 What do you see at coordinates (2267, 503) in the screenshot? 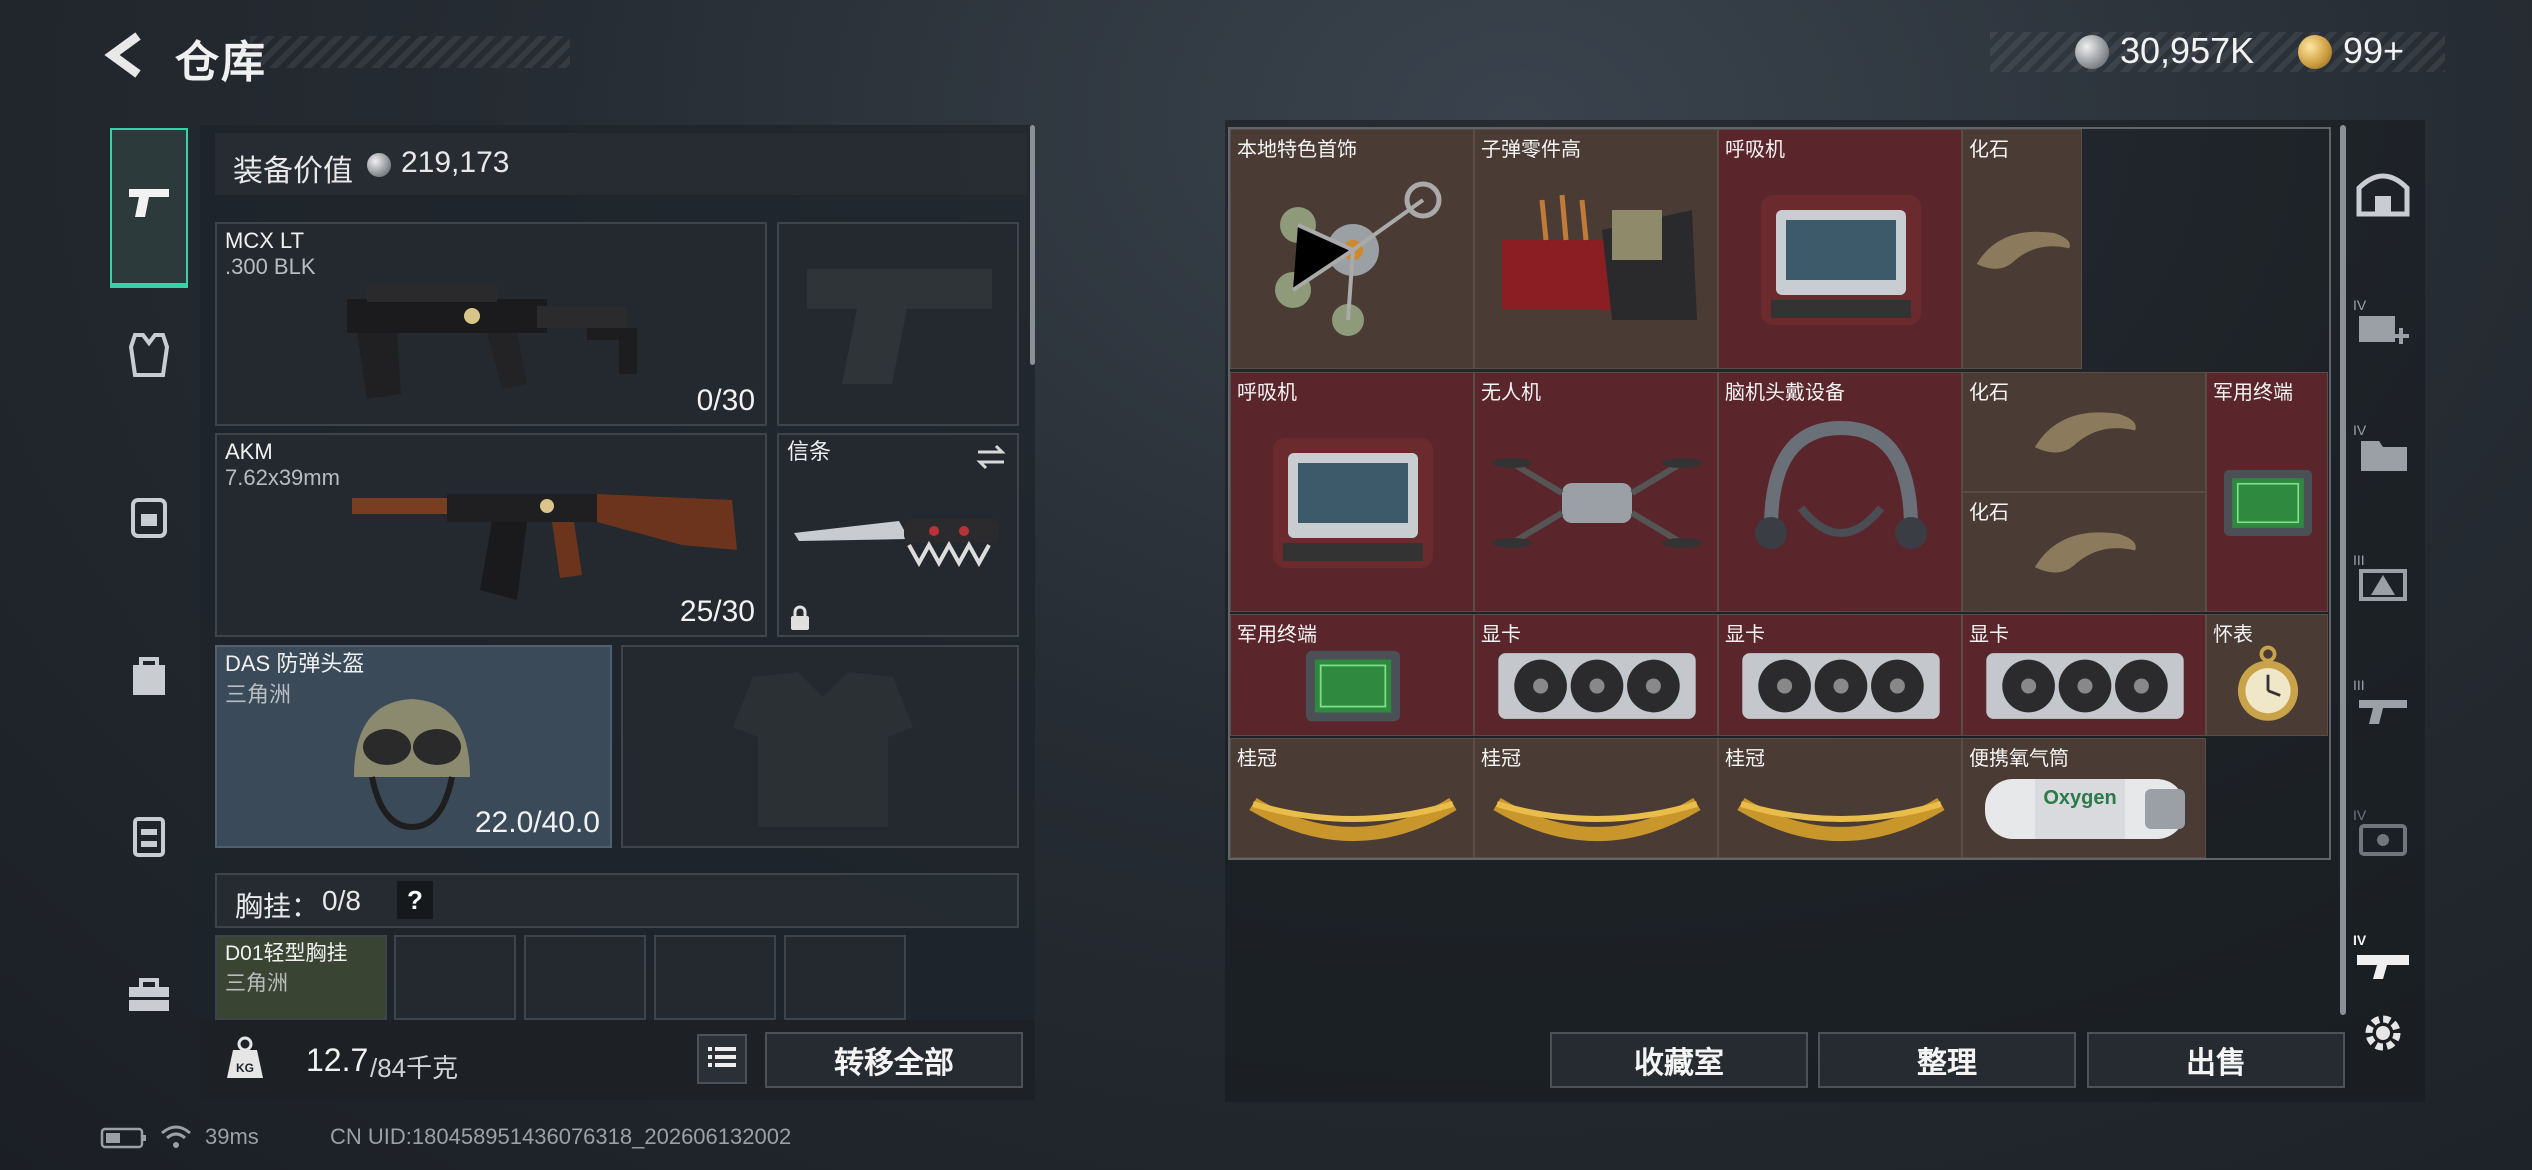
I see `terminal-icon` at bounding box center [2267, 503].